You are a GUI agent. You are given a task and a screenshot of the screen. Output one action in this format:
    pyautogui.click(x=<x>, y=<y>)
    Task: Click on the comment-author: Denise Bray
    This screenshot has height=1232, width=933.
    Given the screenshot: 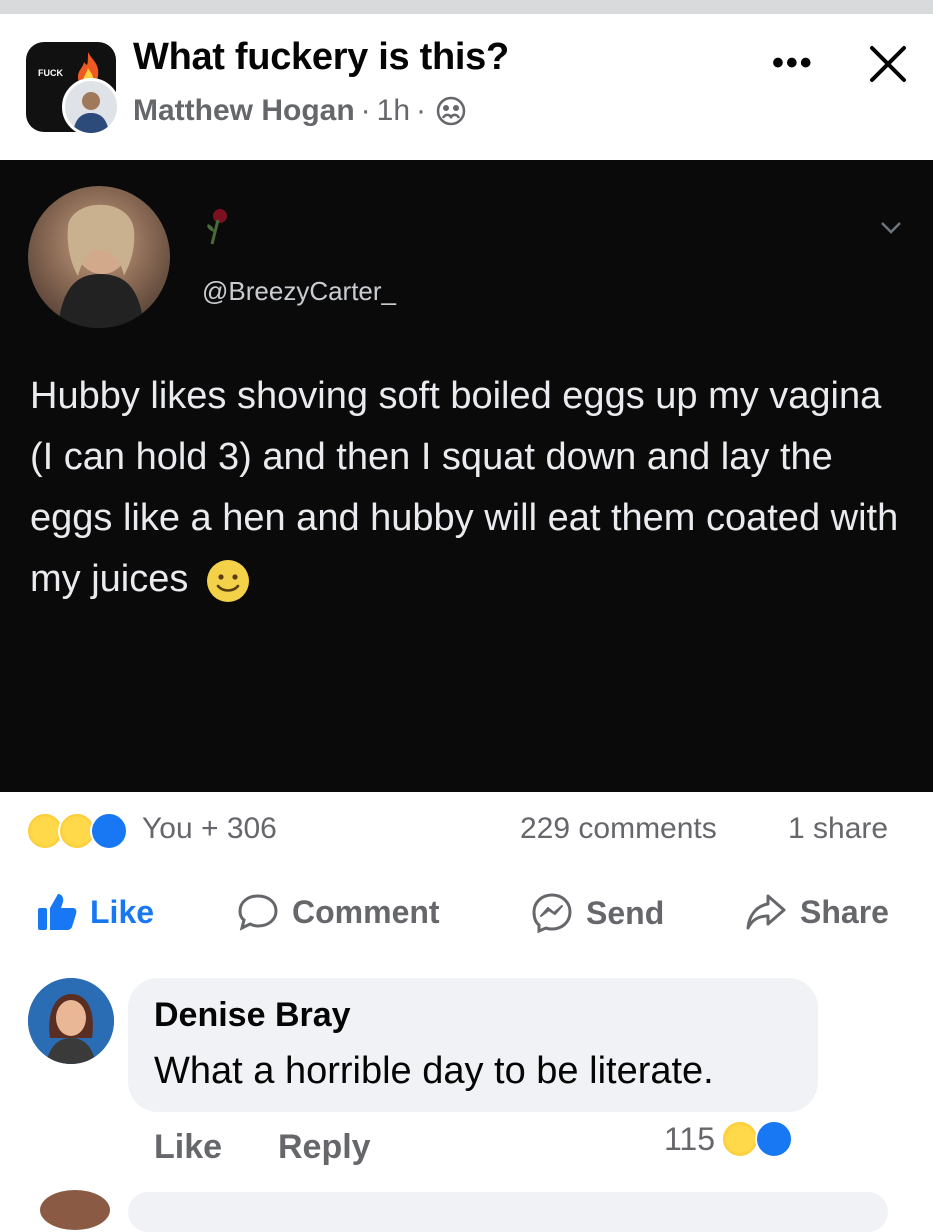 What is the action you would take?
    pyautogui.click(x=252, y=1015)
    